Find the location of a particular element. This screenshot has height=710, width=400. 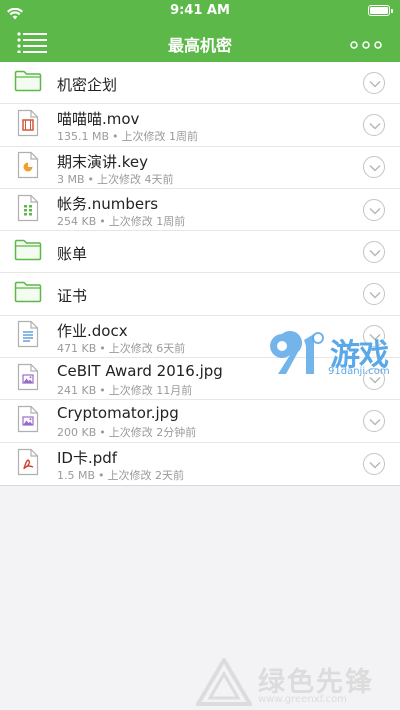

watermark-91-logo is located at coordinates (297, 352).